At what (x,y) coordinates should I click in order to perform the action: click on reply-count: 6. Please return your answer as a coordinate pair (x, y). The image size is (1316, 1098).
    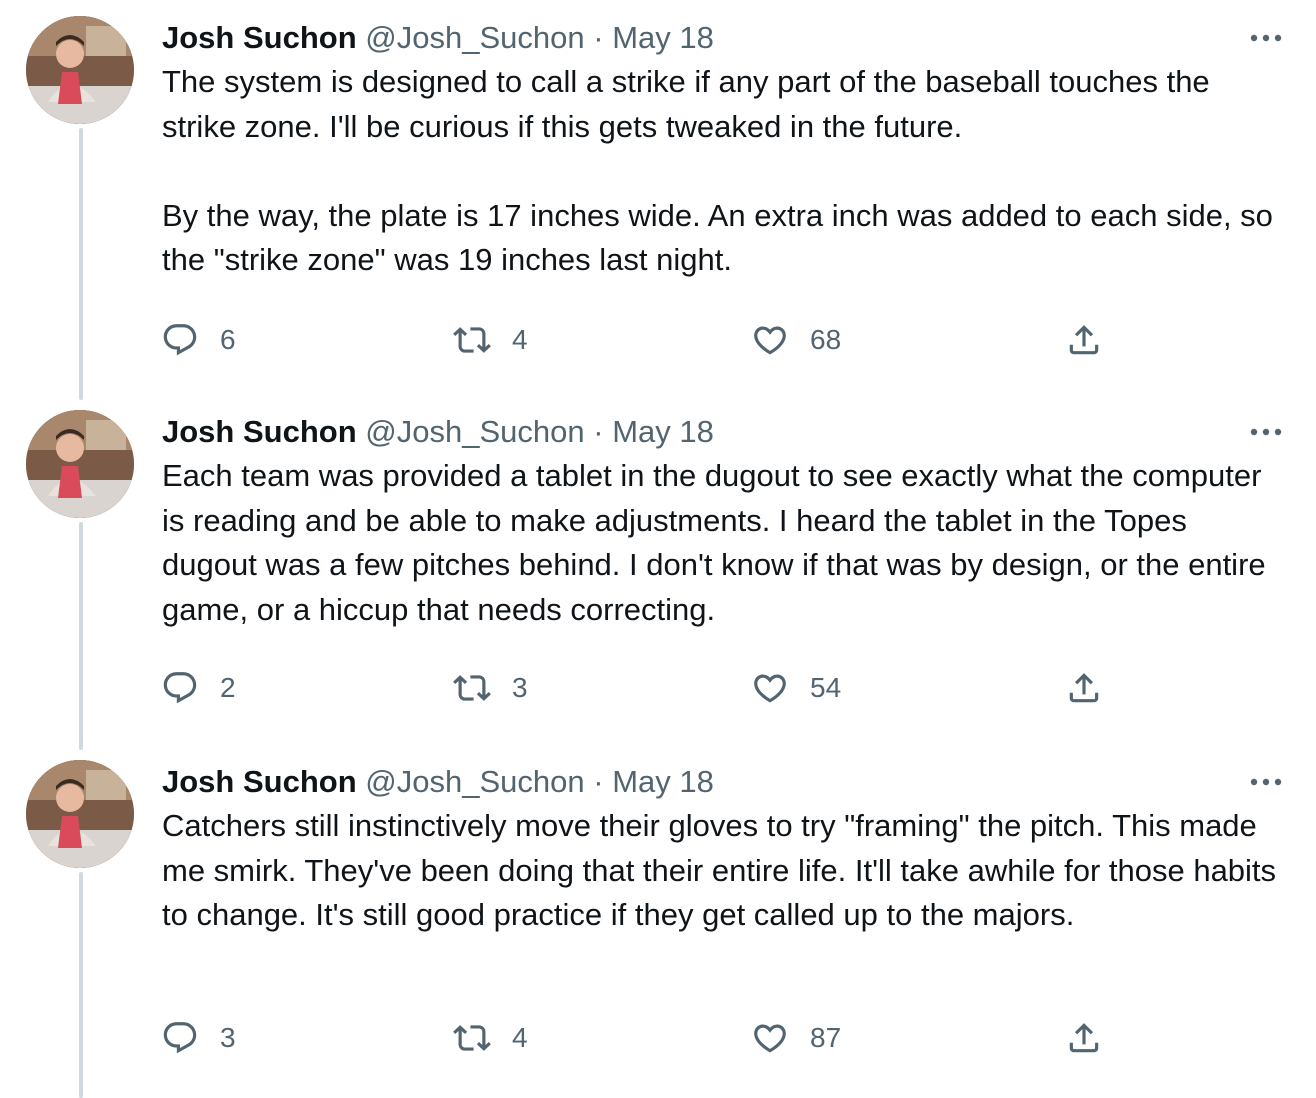
    Looking at the image, I should click on (228, 339).